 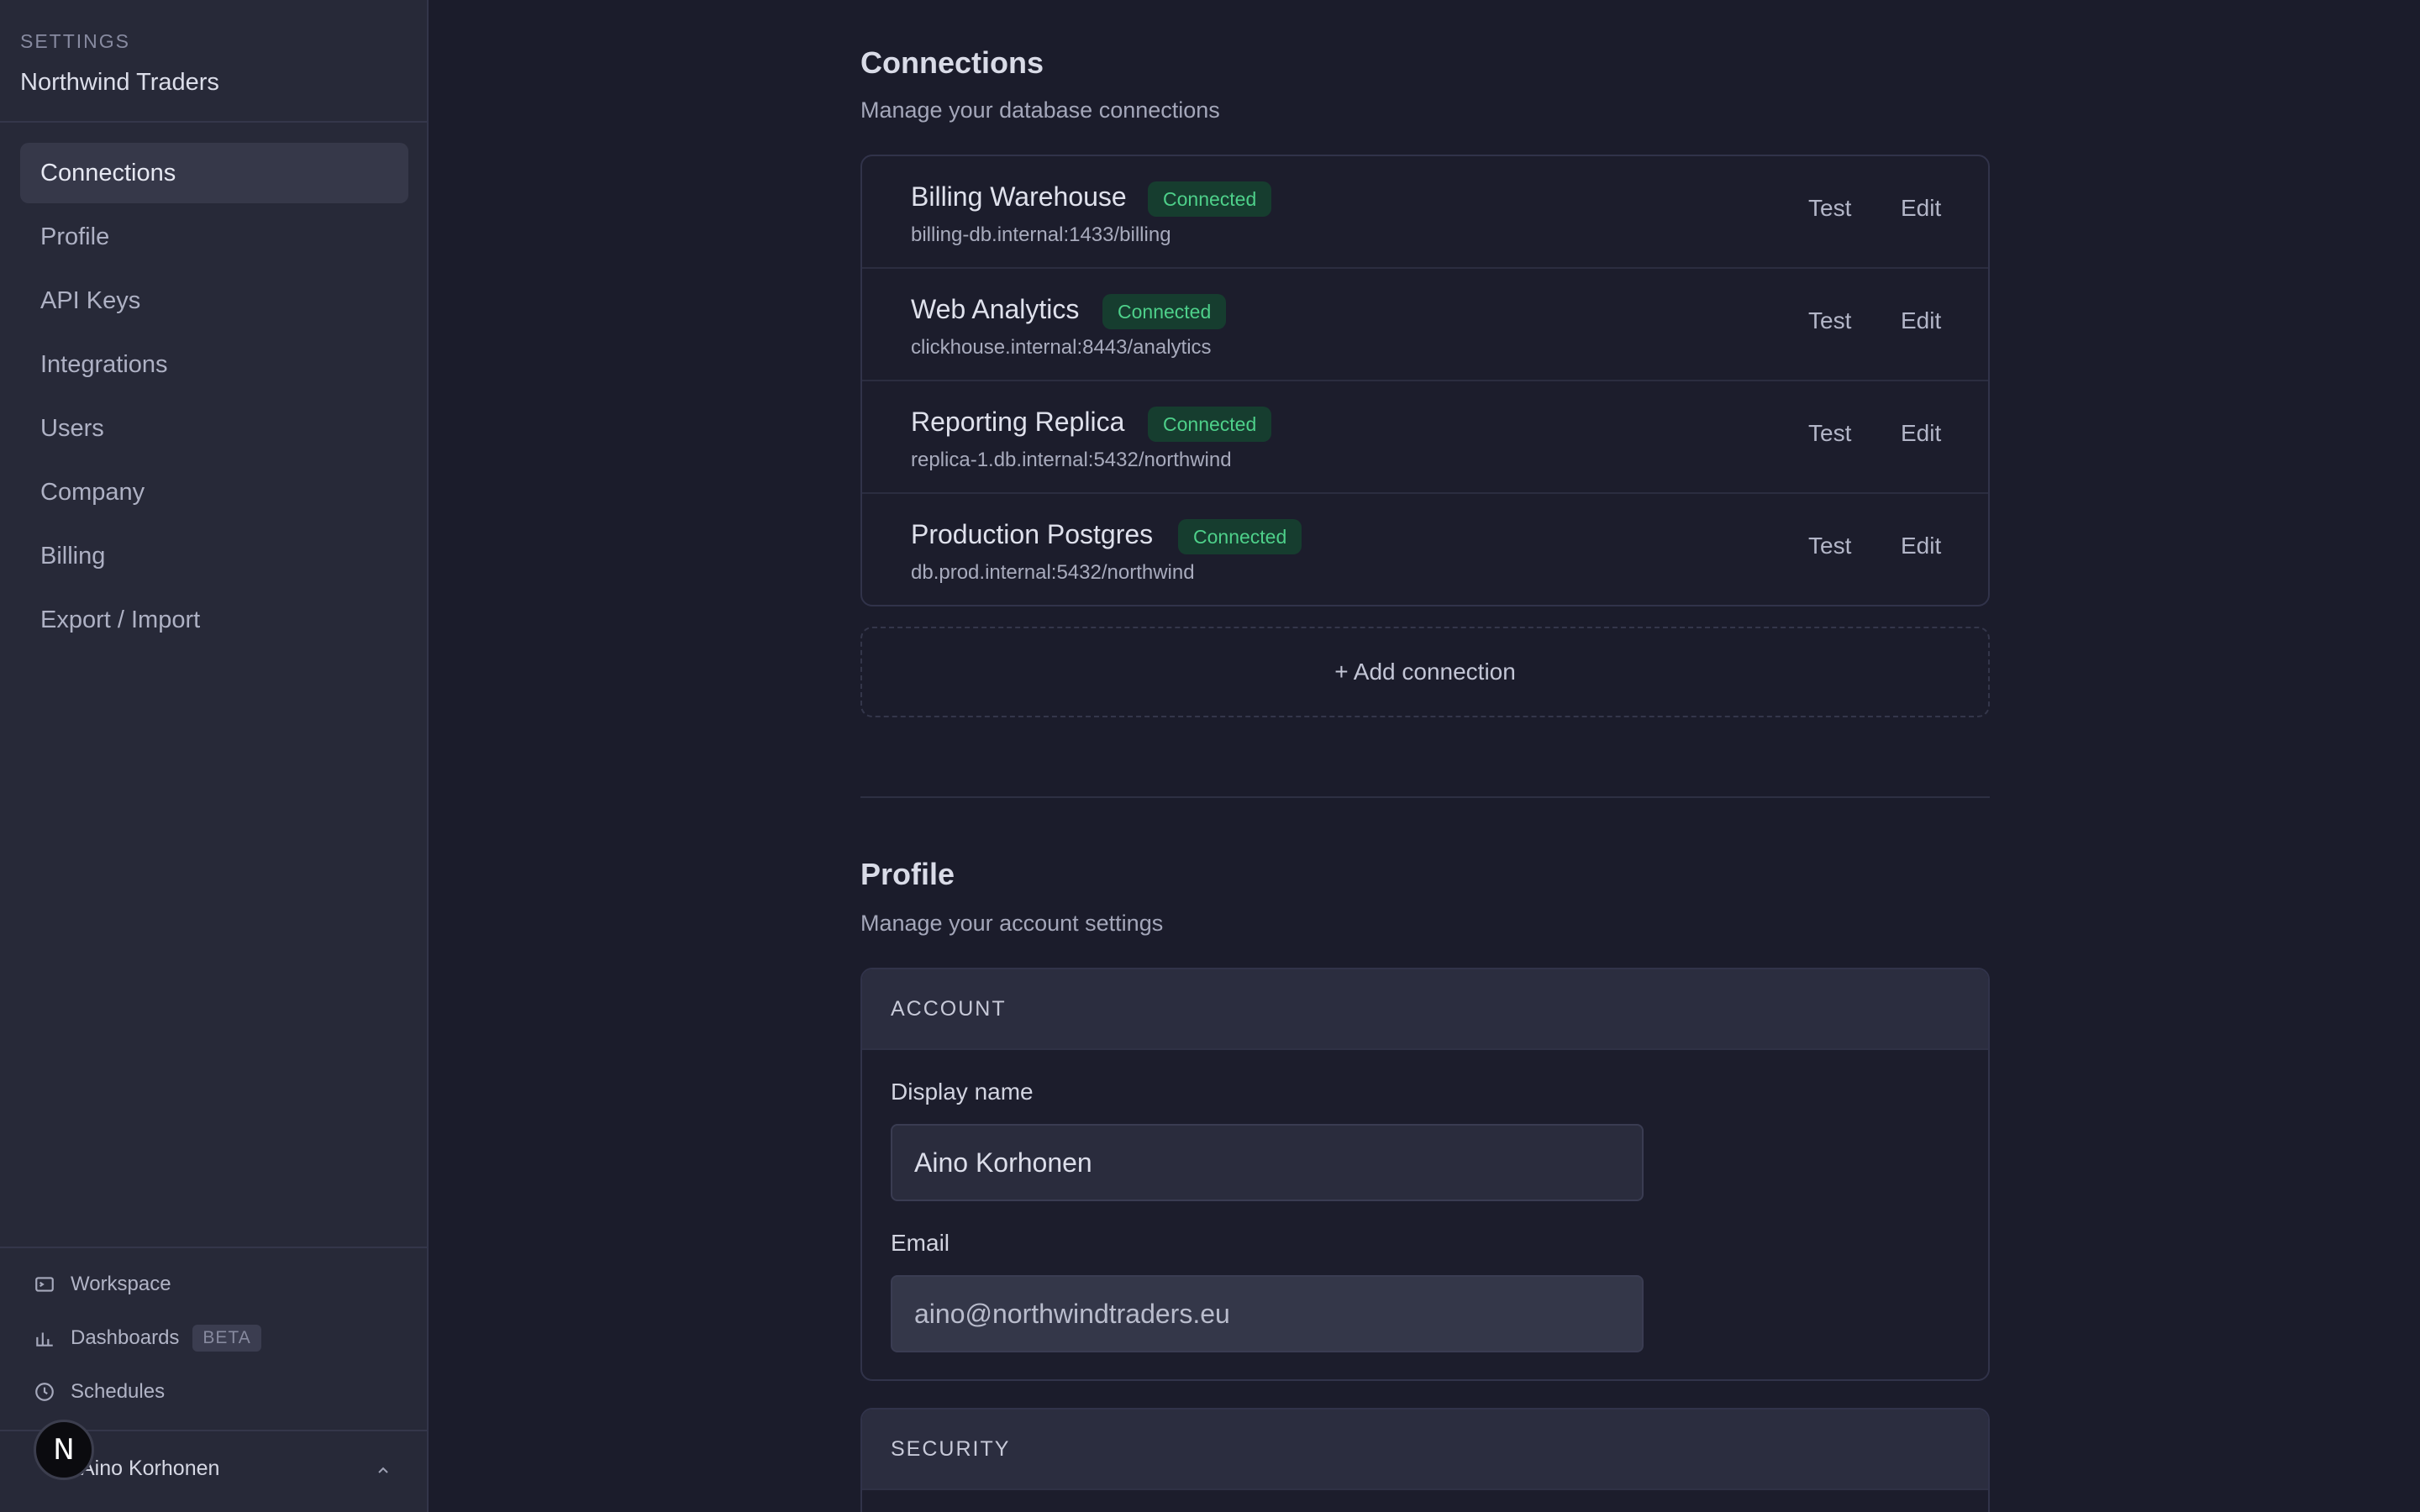 What do you see at coordinates (44, 1392) in the screenshot?
I see `clock-icon` at bounding box center [44, 1392].